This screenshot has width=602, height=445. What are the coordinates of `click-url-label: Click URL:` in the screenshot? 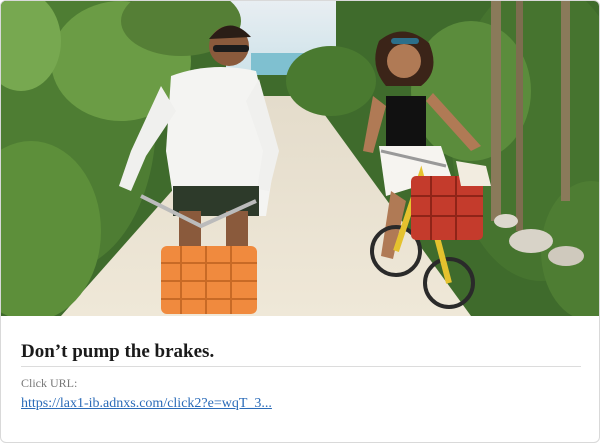 It's located at (49, 383).